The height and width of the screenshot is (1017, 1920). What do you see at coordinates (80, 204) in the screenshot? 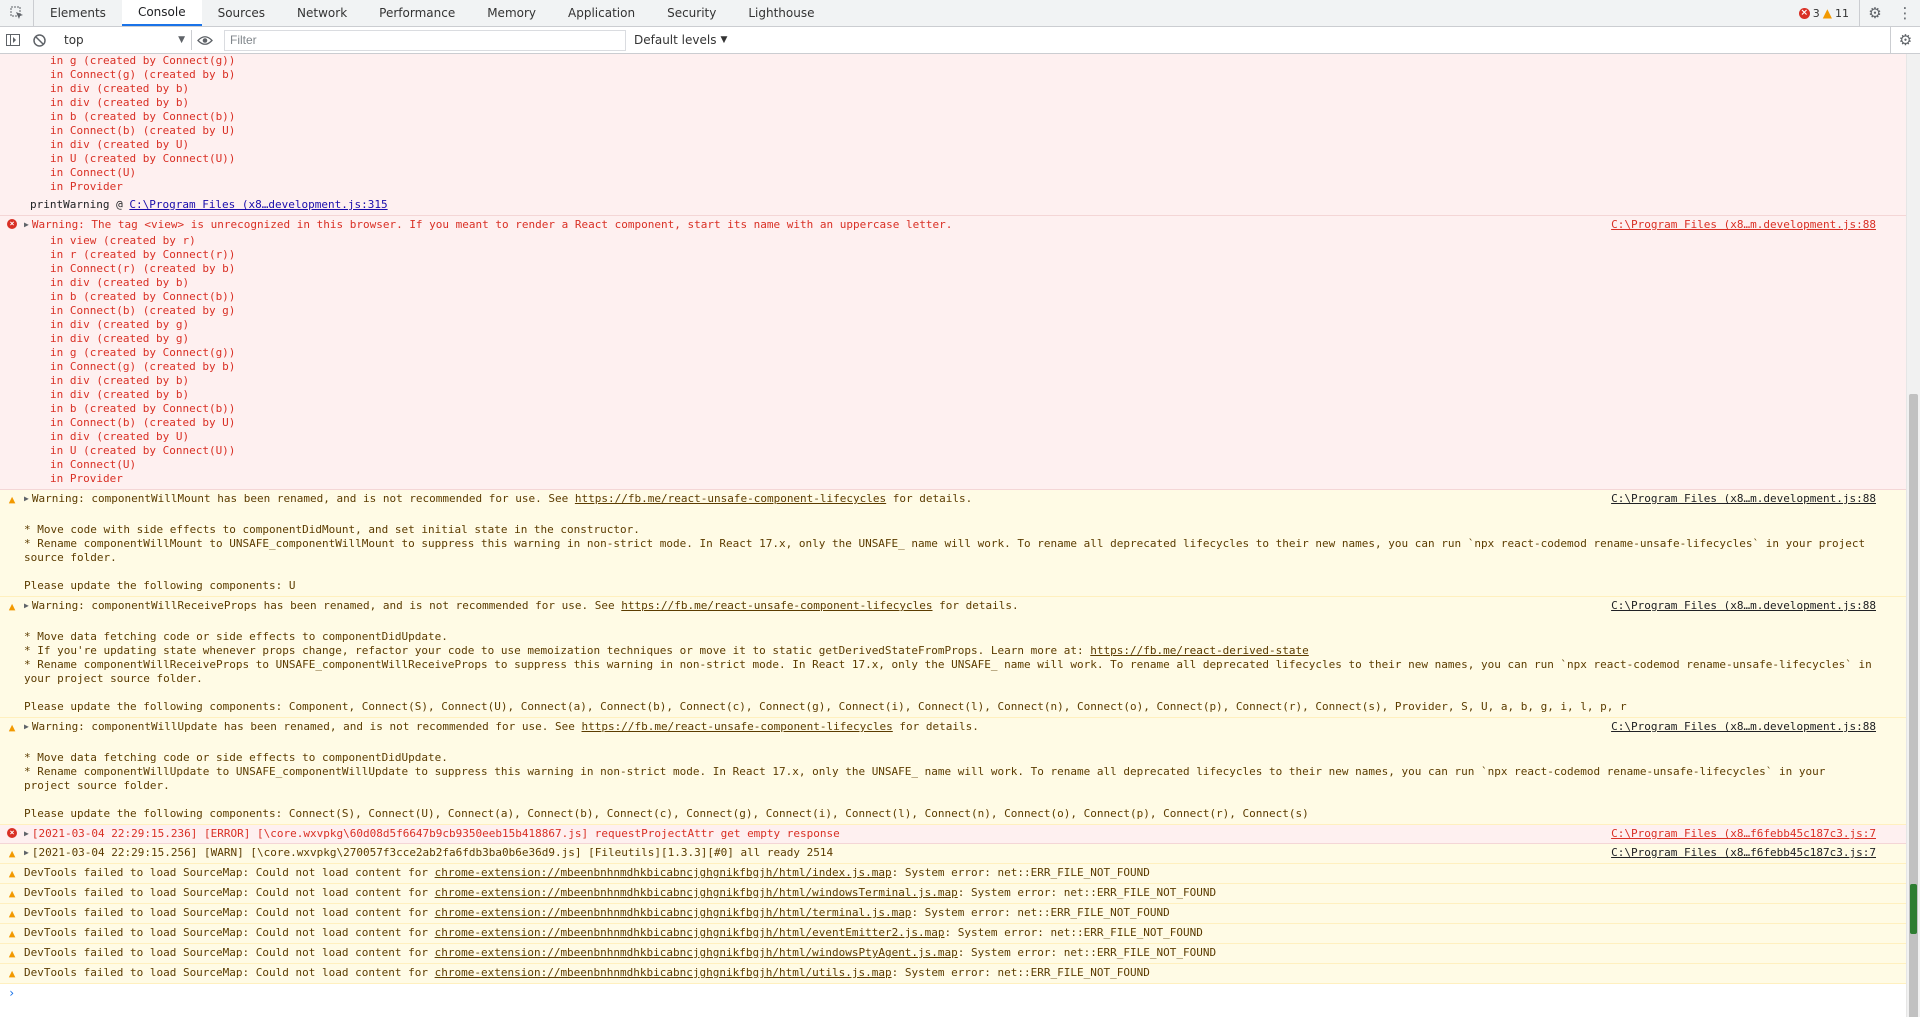
I see `print-warning-label: printWarning @` at bounding box center [80, 204].